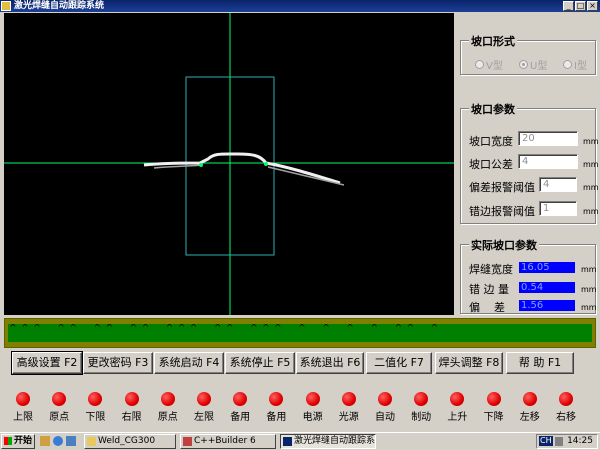 Image resolution: width=600 pixels, height=450 pixels. I want to click on misalign-alarm-label: 错边报警阈值, so click(502, 211).